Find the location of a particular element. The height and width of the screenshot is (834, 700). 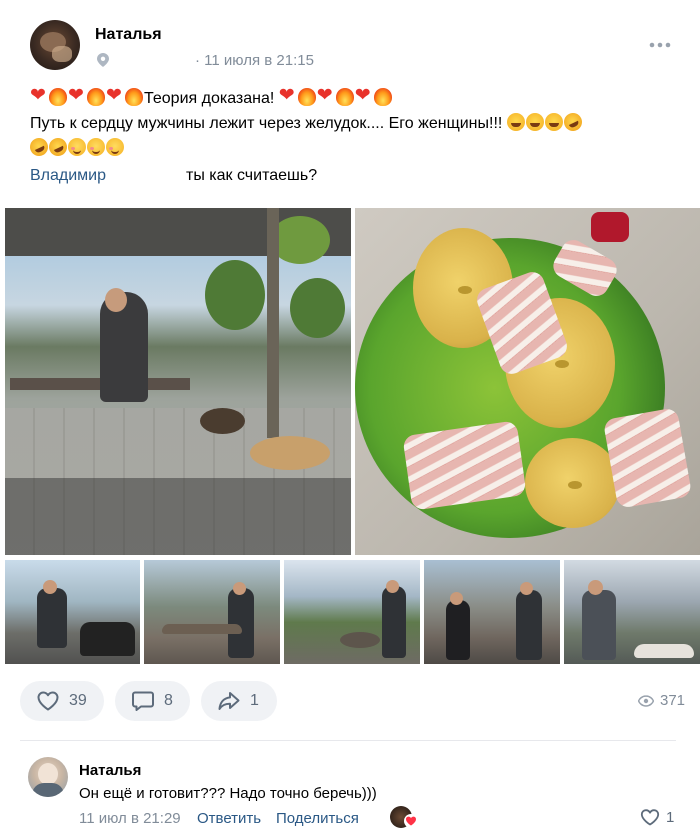

post-date: · 11 июля в 21:15 is located at coordinates (254, 60).